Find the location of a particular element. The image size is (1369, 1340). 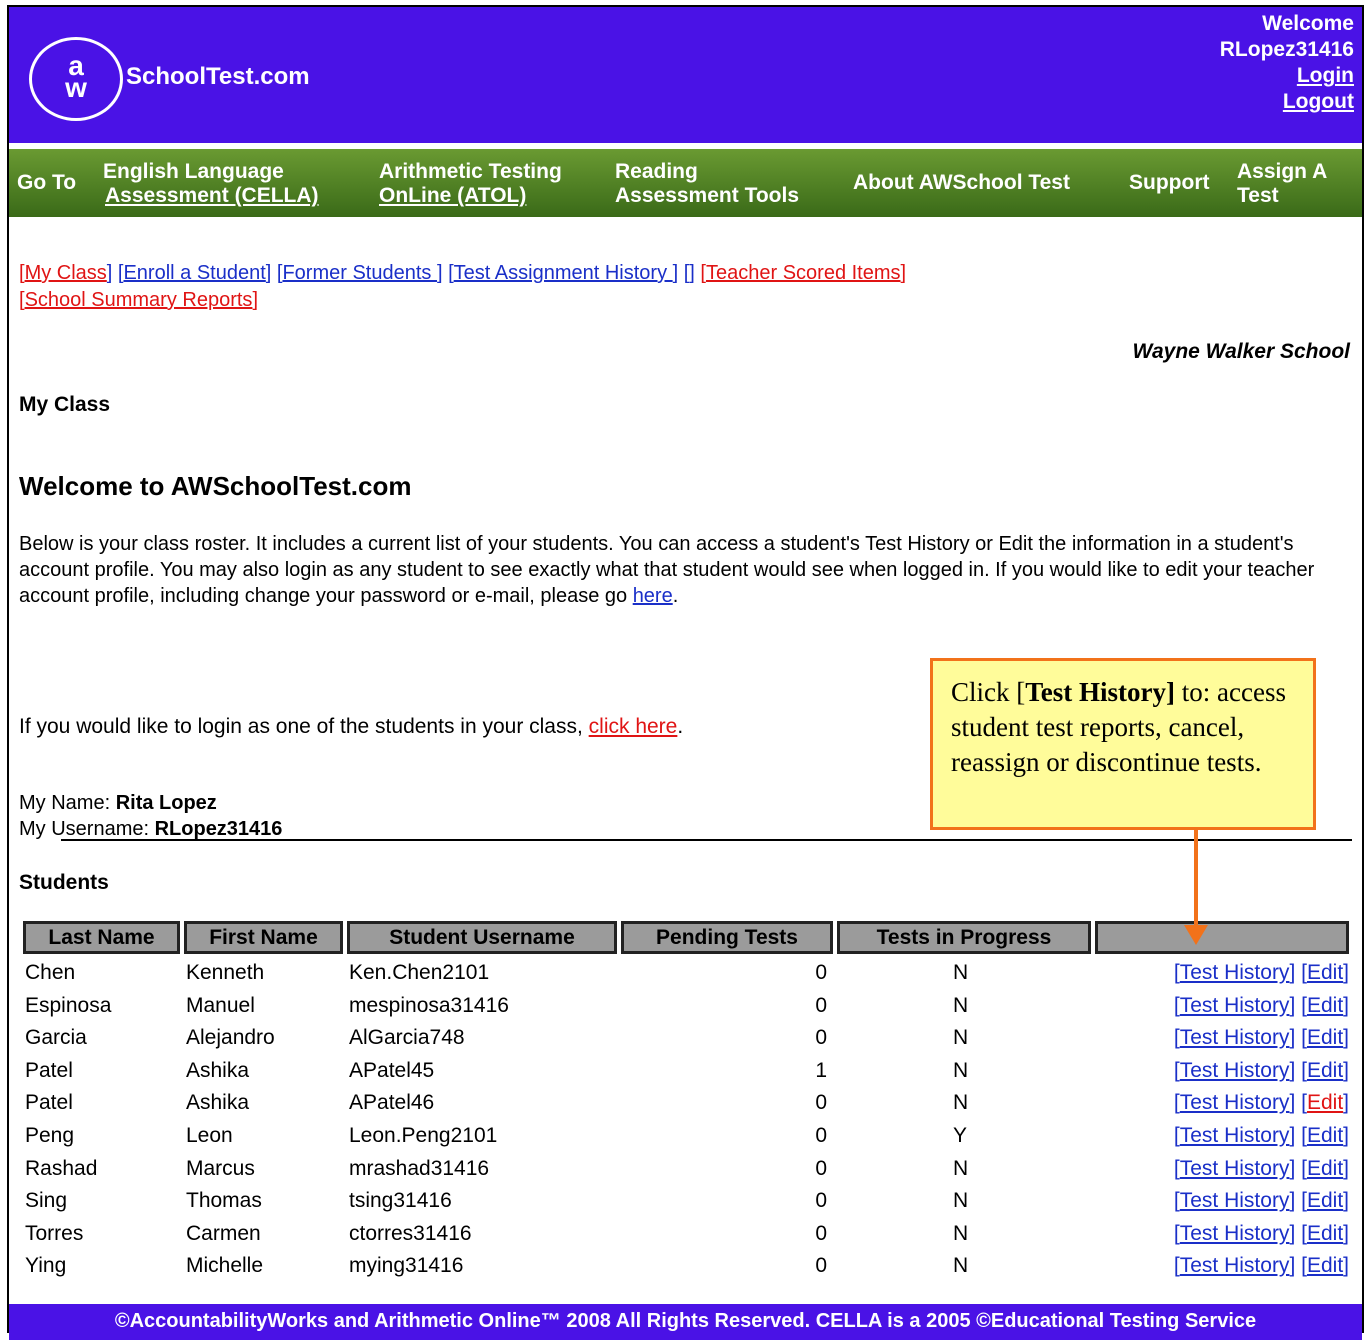

cell-username: ctorres31416 is located at coordinates (410, 1233).